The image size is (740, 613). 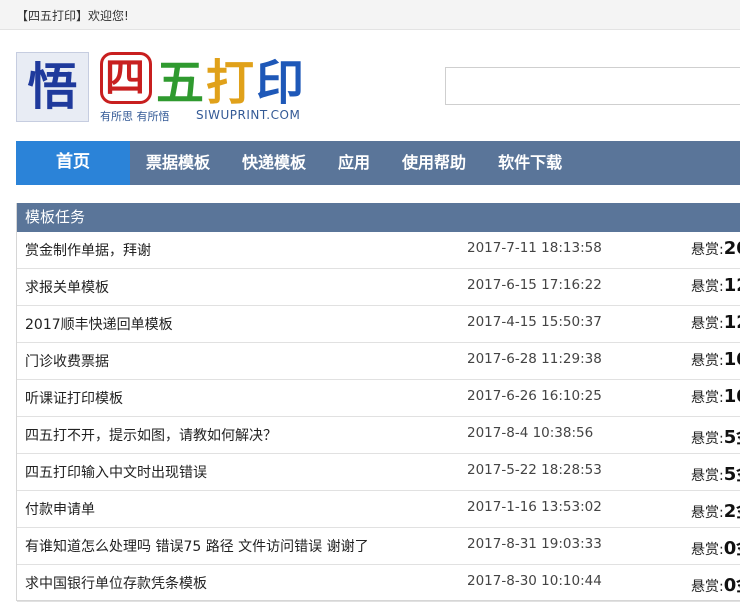 I want to click on task-date: 2017-6-28 11:29:38, so click(x=534, y=359).